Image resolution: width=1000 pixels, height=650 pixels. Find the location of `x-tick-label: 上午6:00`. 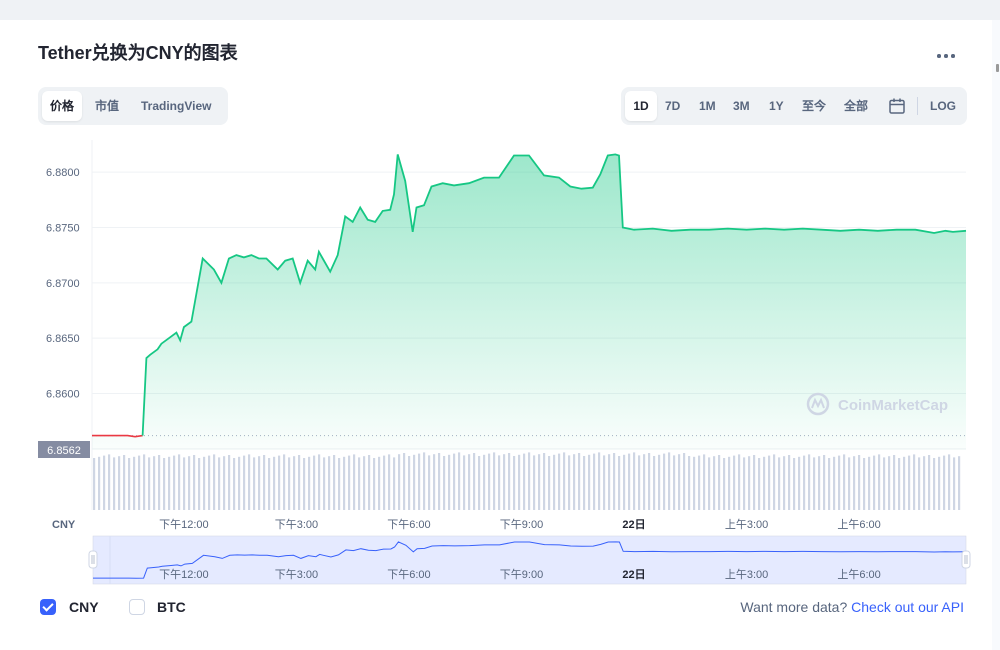

x-tick-label: 上午6:00 is located at coordinates (858, 524).